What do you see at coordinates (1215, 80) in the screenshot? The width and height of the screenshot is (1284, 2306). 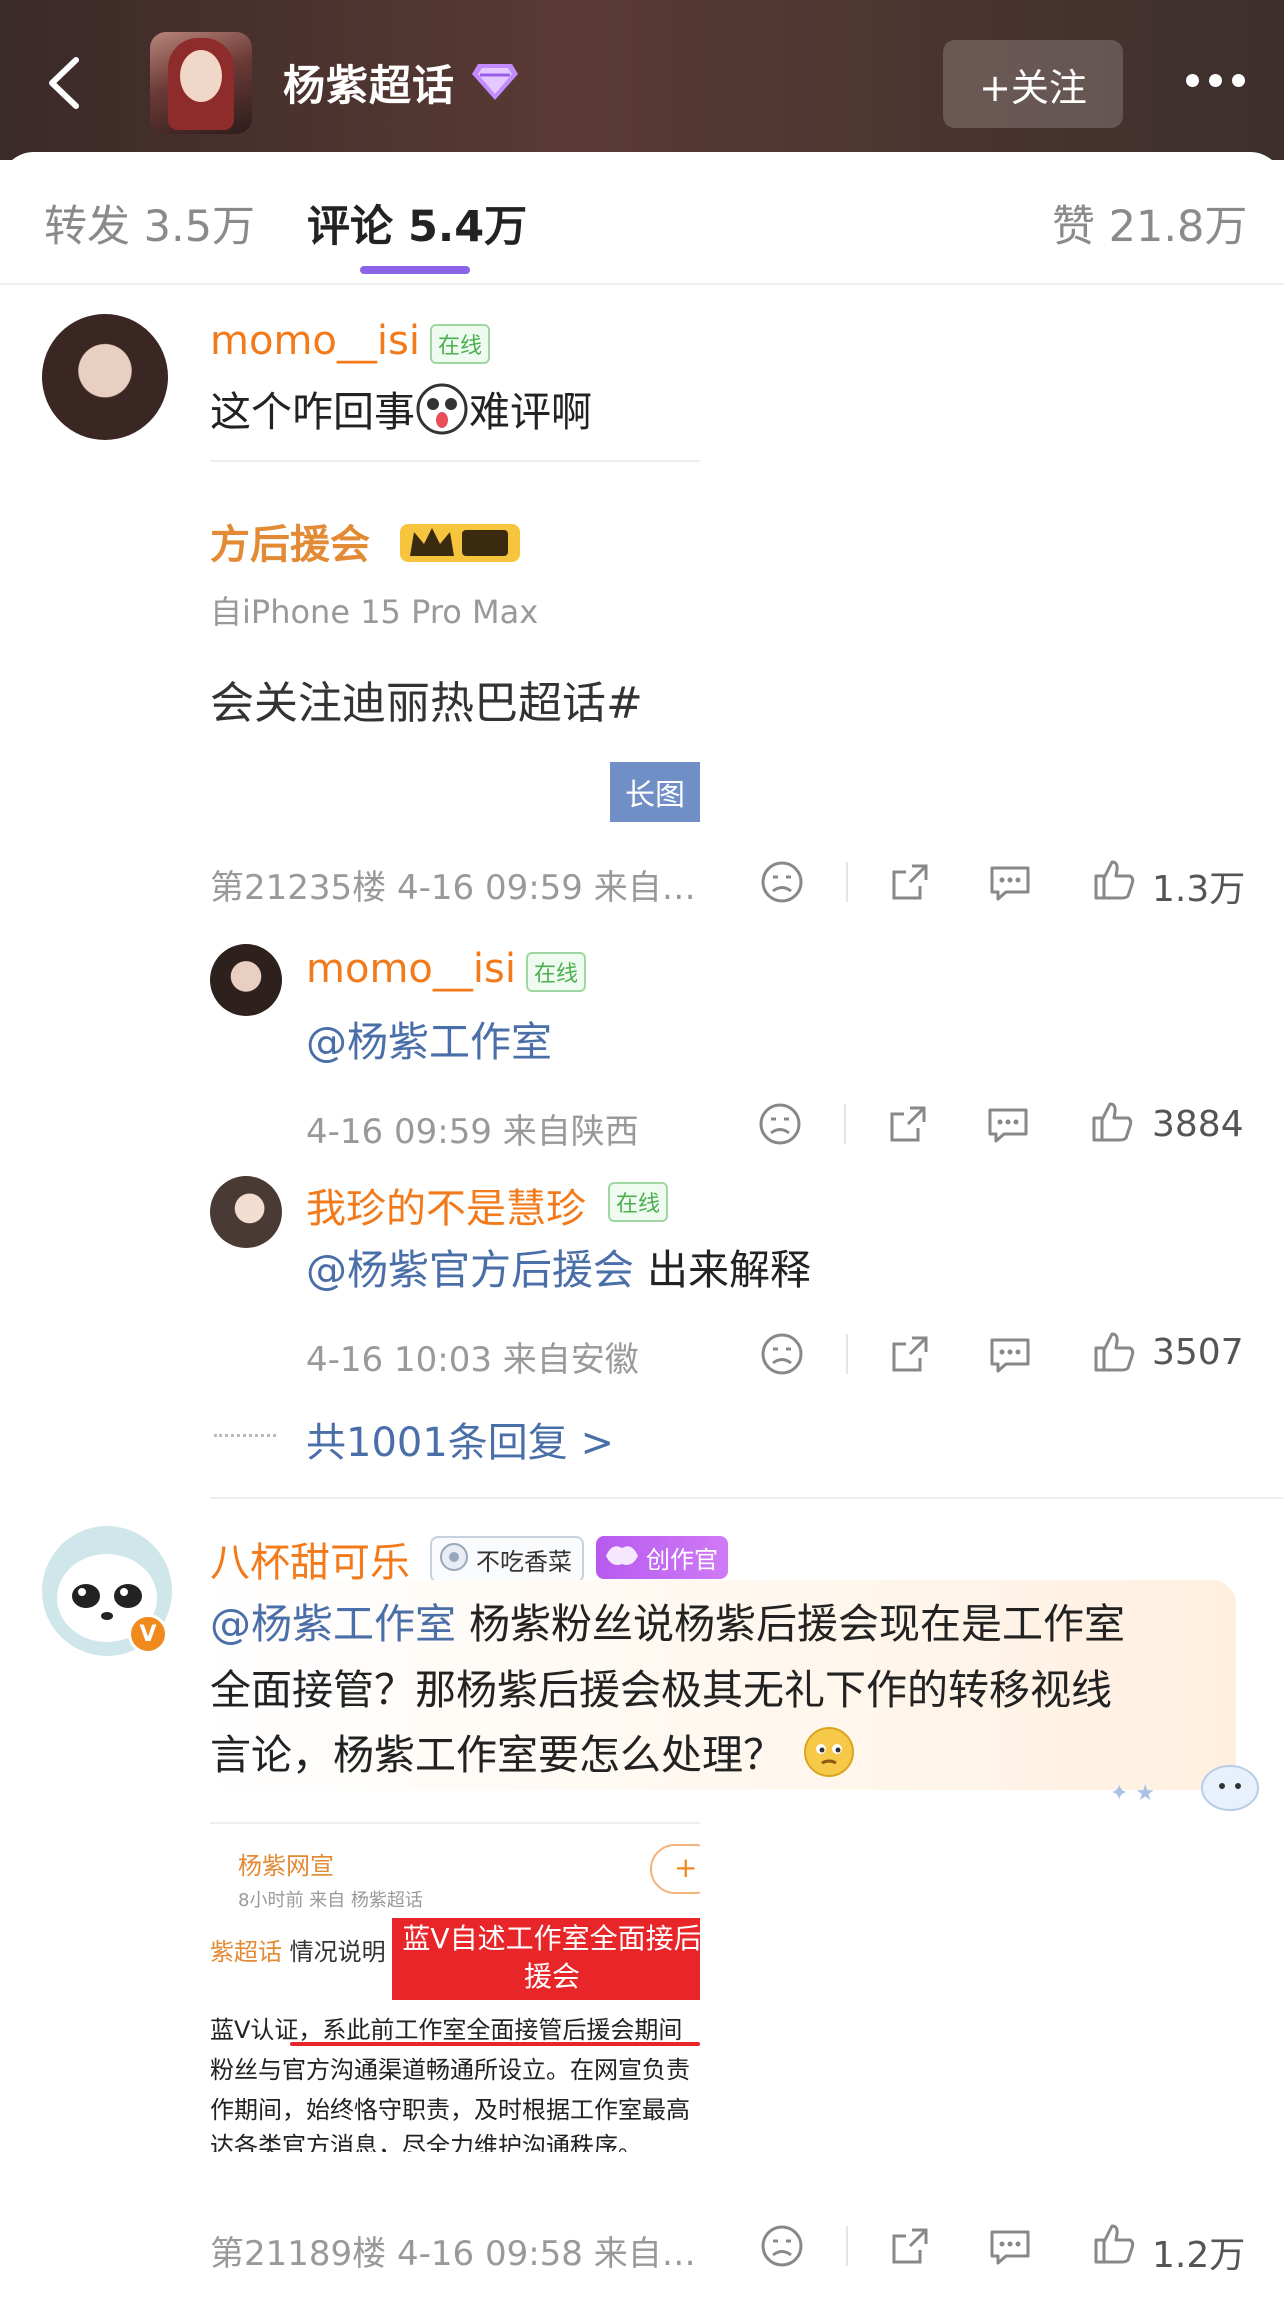 I see `more-icon` at bounding box center [1215, 80].